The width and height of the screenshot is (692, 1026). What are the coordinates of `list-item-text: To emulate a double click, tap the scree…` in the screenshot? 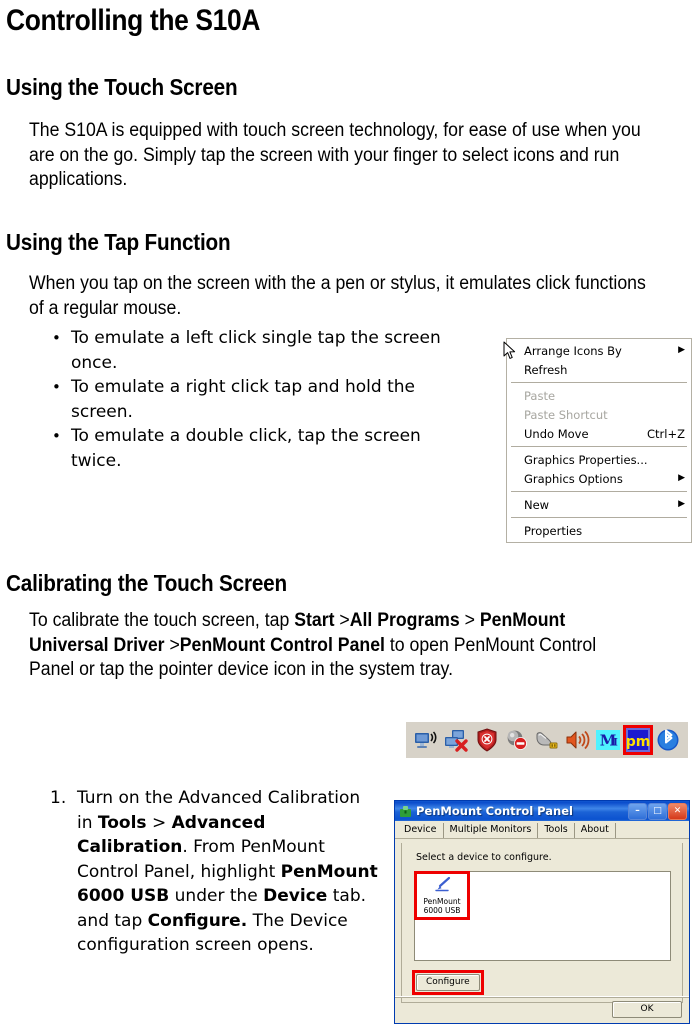 It's located at (246, 448).